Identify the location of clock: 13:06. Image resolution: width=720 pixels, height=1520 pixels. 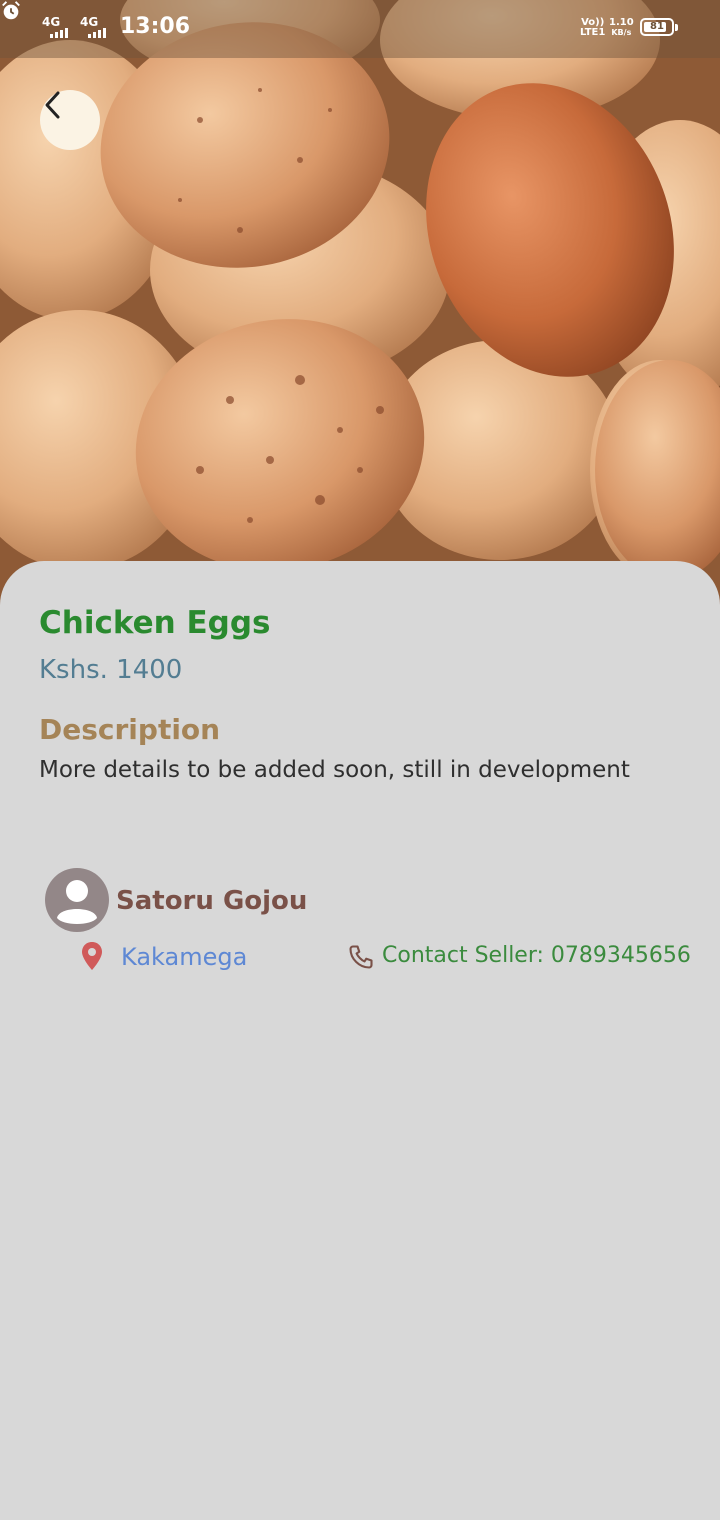
(155, 26).